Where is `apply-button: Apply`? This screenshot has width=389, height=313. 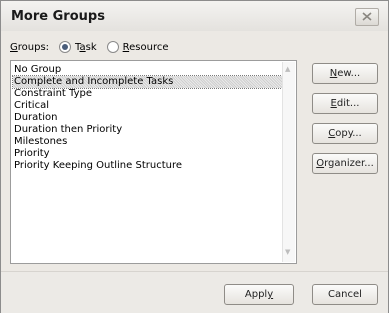 apply-button: Apply is located at coordinates (259, 294).